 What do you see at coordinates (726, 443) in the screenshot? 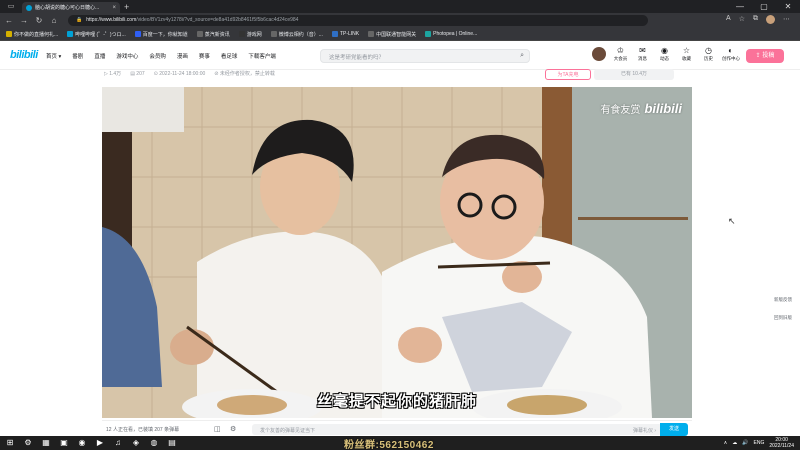
I see `tray-expand-icon: ∧` at bounding box center [726, 443].